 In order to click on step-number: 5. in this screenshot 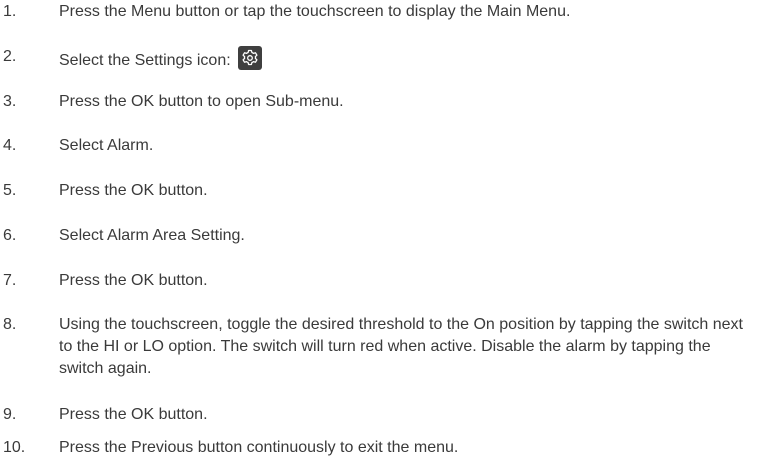, I will do `click(10, 190)`.